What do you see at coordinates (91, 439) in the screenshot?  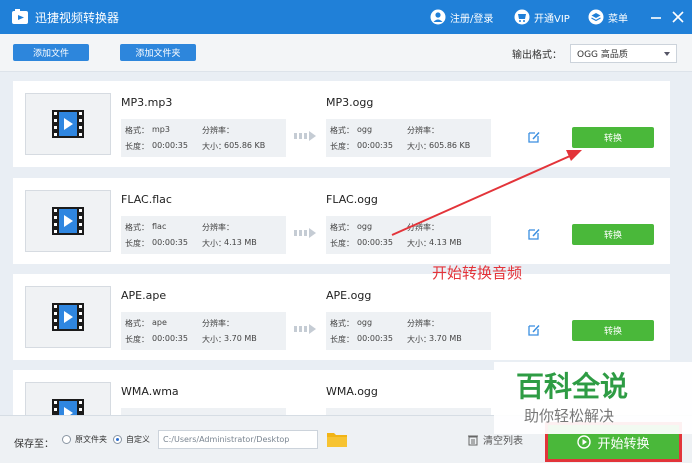 I see `source-folder-label: 原文件夹` at bounding box center [91, 439].